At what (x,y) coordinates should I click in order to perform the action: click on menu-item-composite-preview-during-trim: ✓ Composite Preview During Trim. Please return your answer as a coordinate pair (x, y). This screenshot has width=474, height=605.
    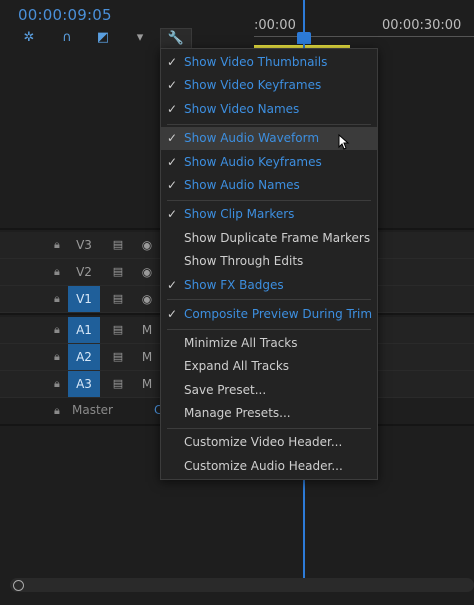
    Looking at the image, I should click on (269, 314).